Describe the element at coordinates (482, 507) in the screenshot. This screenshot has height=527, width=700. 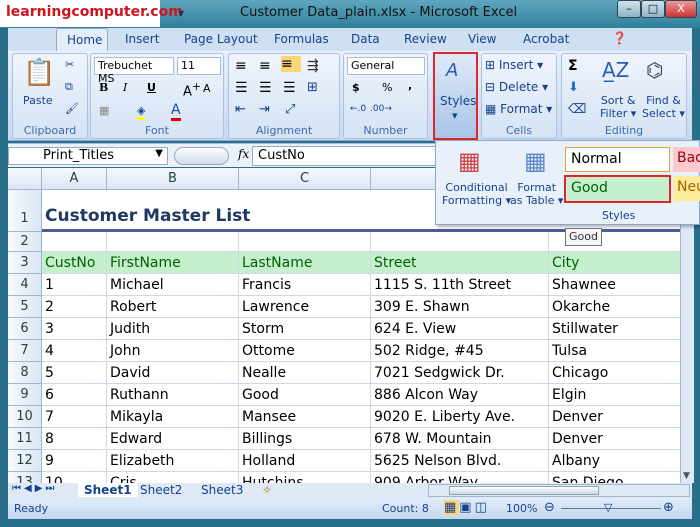
I see `page-break-view-icon: ◫` at that location.